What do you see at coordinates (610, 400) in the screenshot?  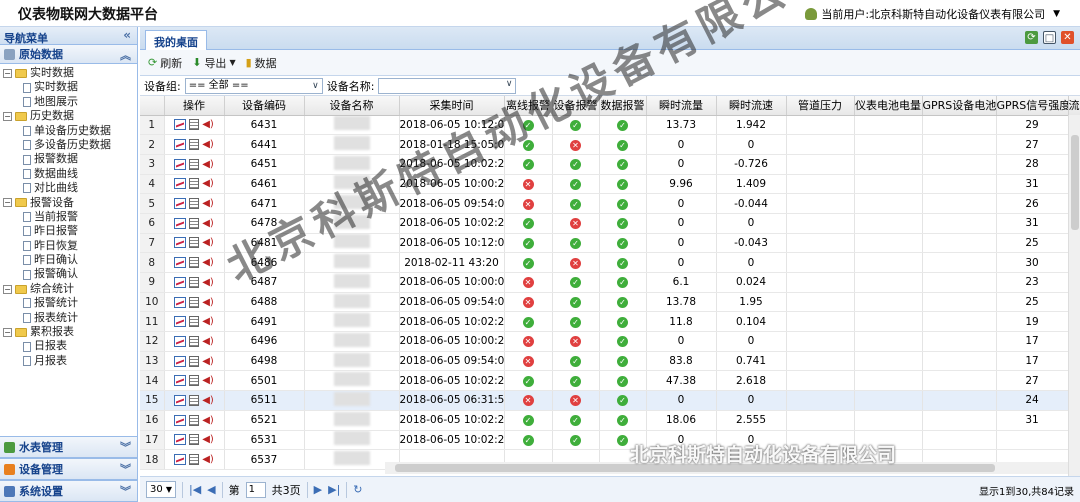 I see `table-row: 15 ◀) 6511 2018-06-05 06:31:58 ✕ ✕ ✓ 0 0 24` at bounding box center [610, 400].